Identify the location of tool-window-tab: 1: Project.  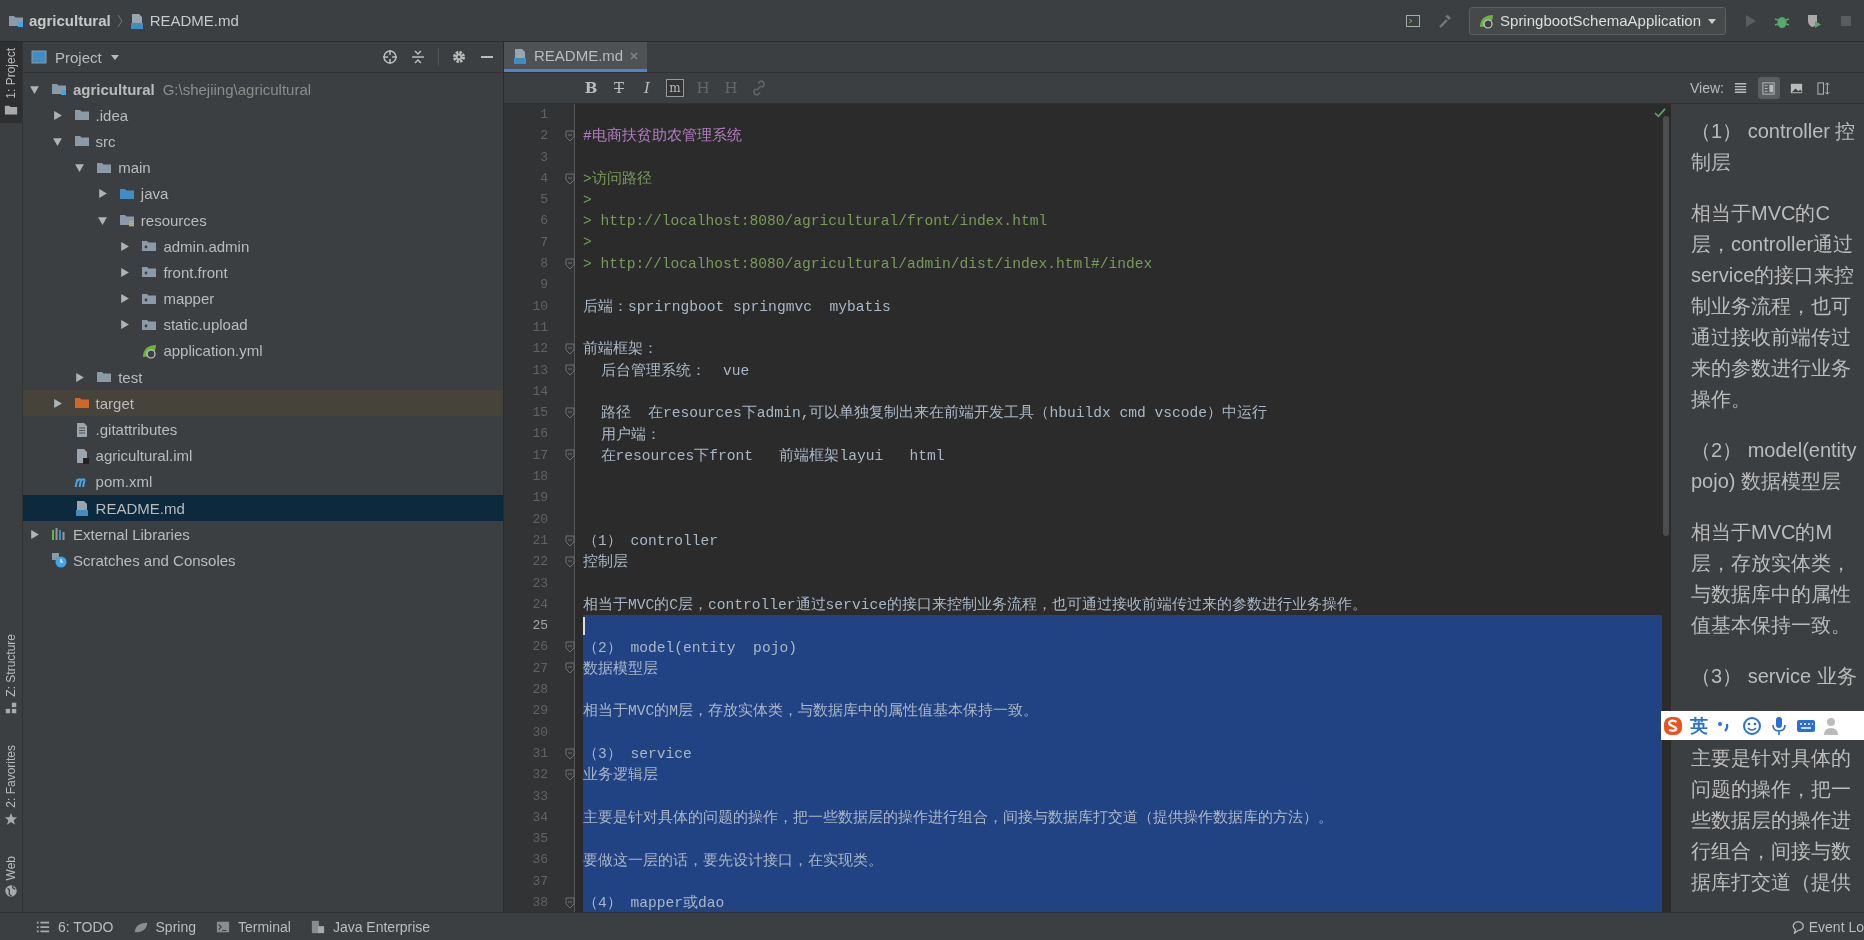
(11, 82).